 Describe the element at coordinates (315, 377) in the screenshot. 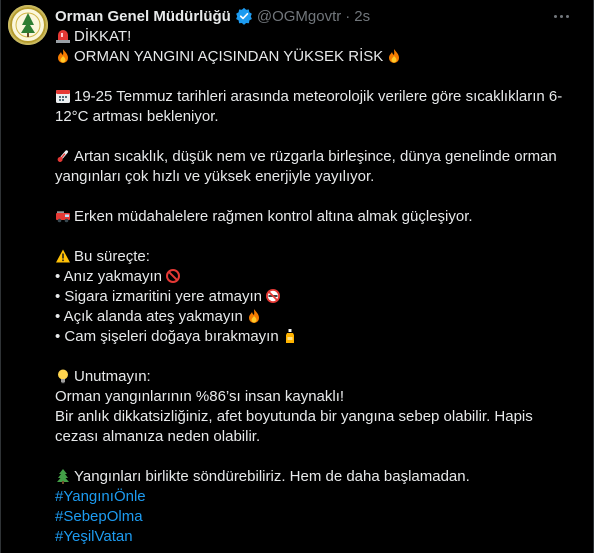

I see `line-remember: Unutmayın:` at that location.